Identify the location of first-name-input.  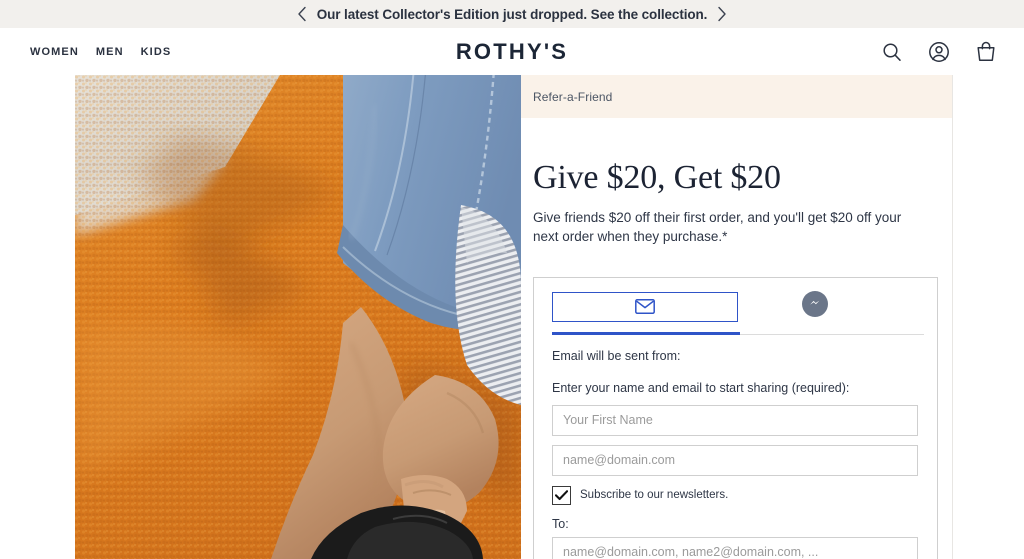
(735, 420).